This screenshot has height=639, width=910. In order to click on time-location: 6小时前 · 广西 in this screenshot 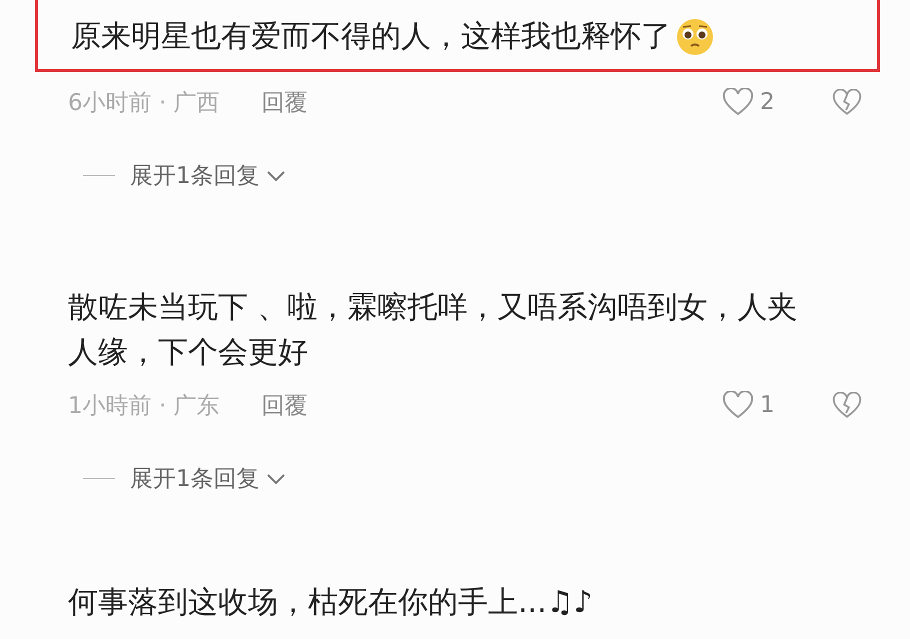, I will do `click(144, 103)`.